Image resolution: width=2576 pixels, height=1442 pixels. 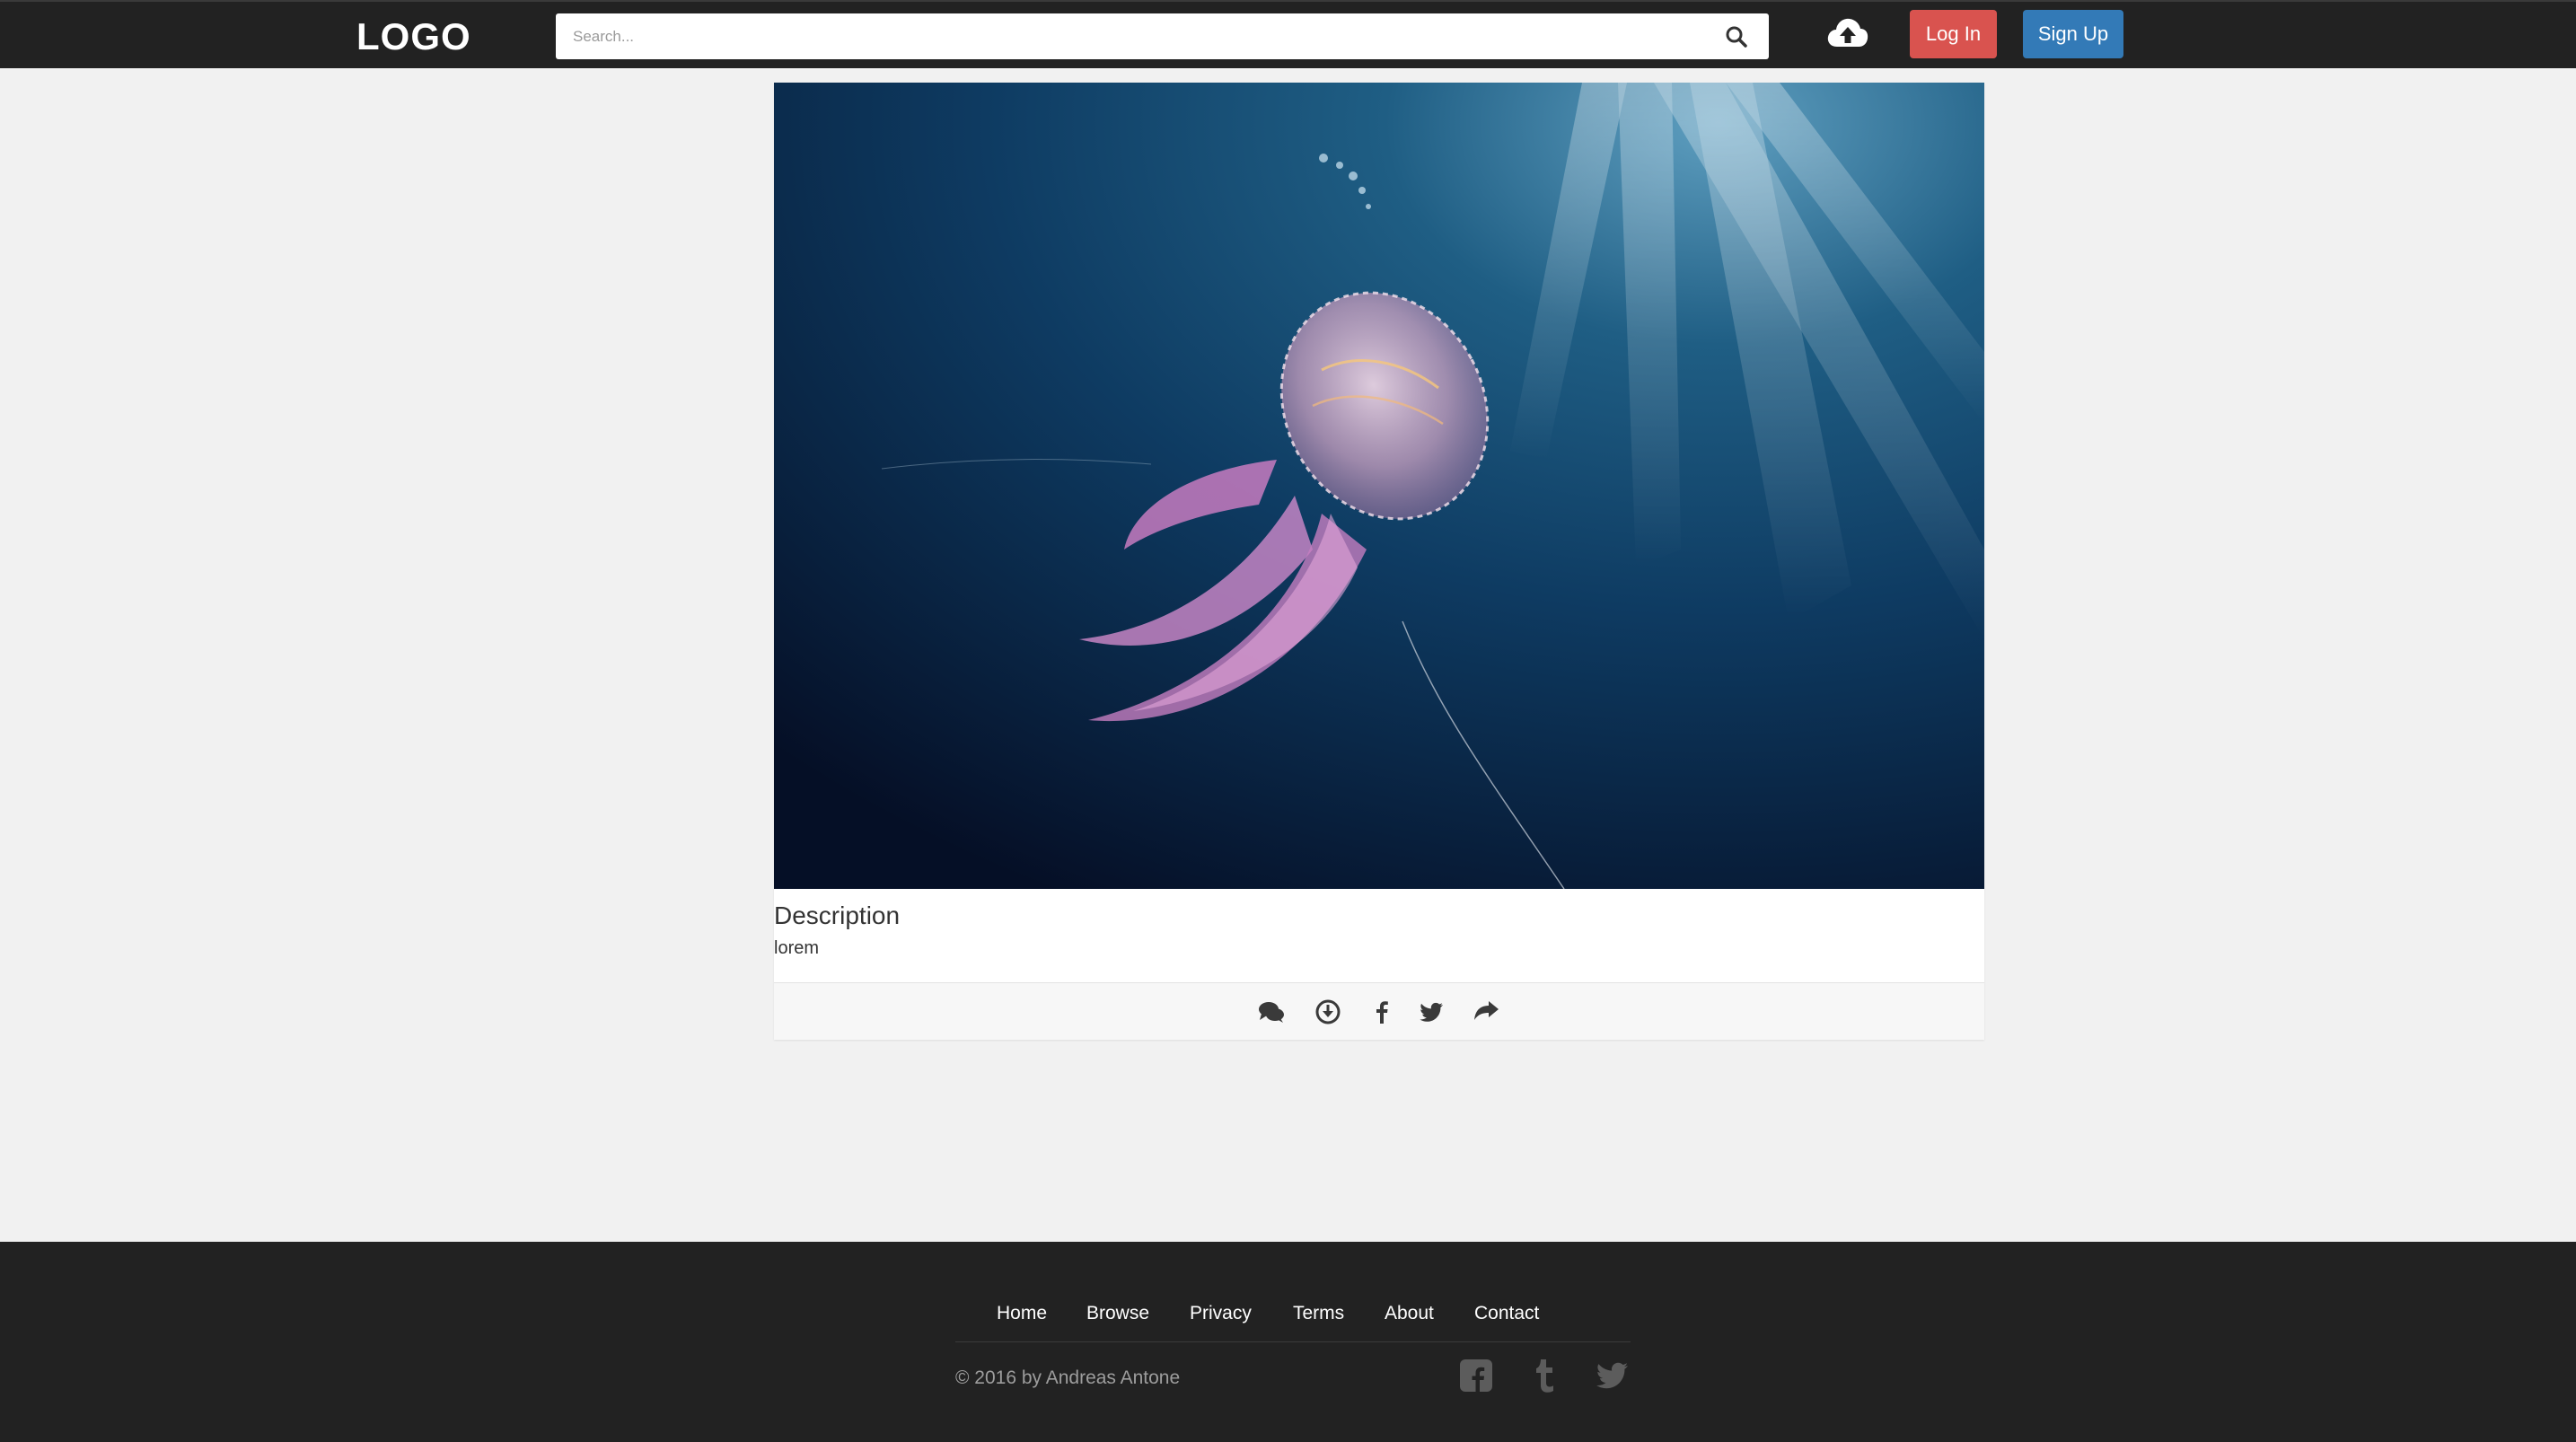 What do you see at coordinates (413, 37) in the screenshot?
I see `logo: LOGO` at bounding box center [413, 37].